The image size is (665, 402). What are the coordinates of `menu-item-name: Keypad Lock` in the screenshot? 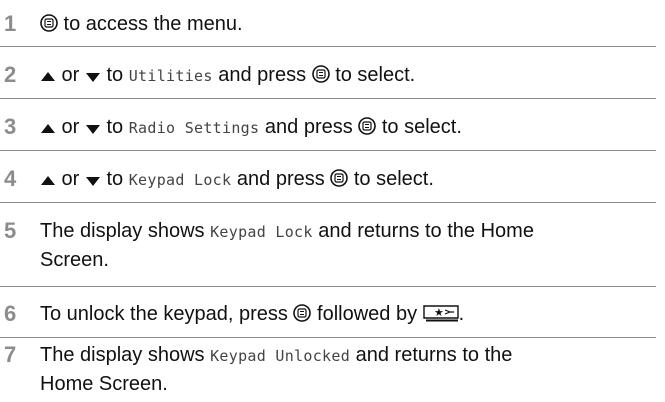 It's located at (180, 180).